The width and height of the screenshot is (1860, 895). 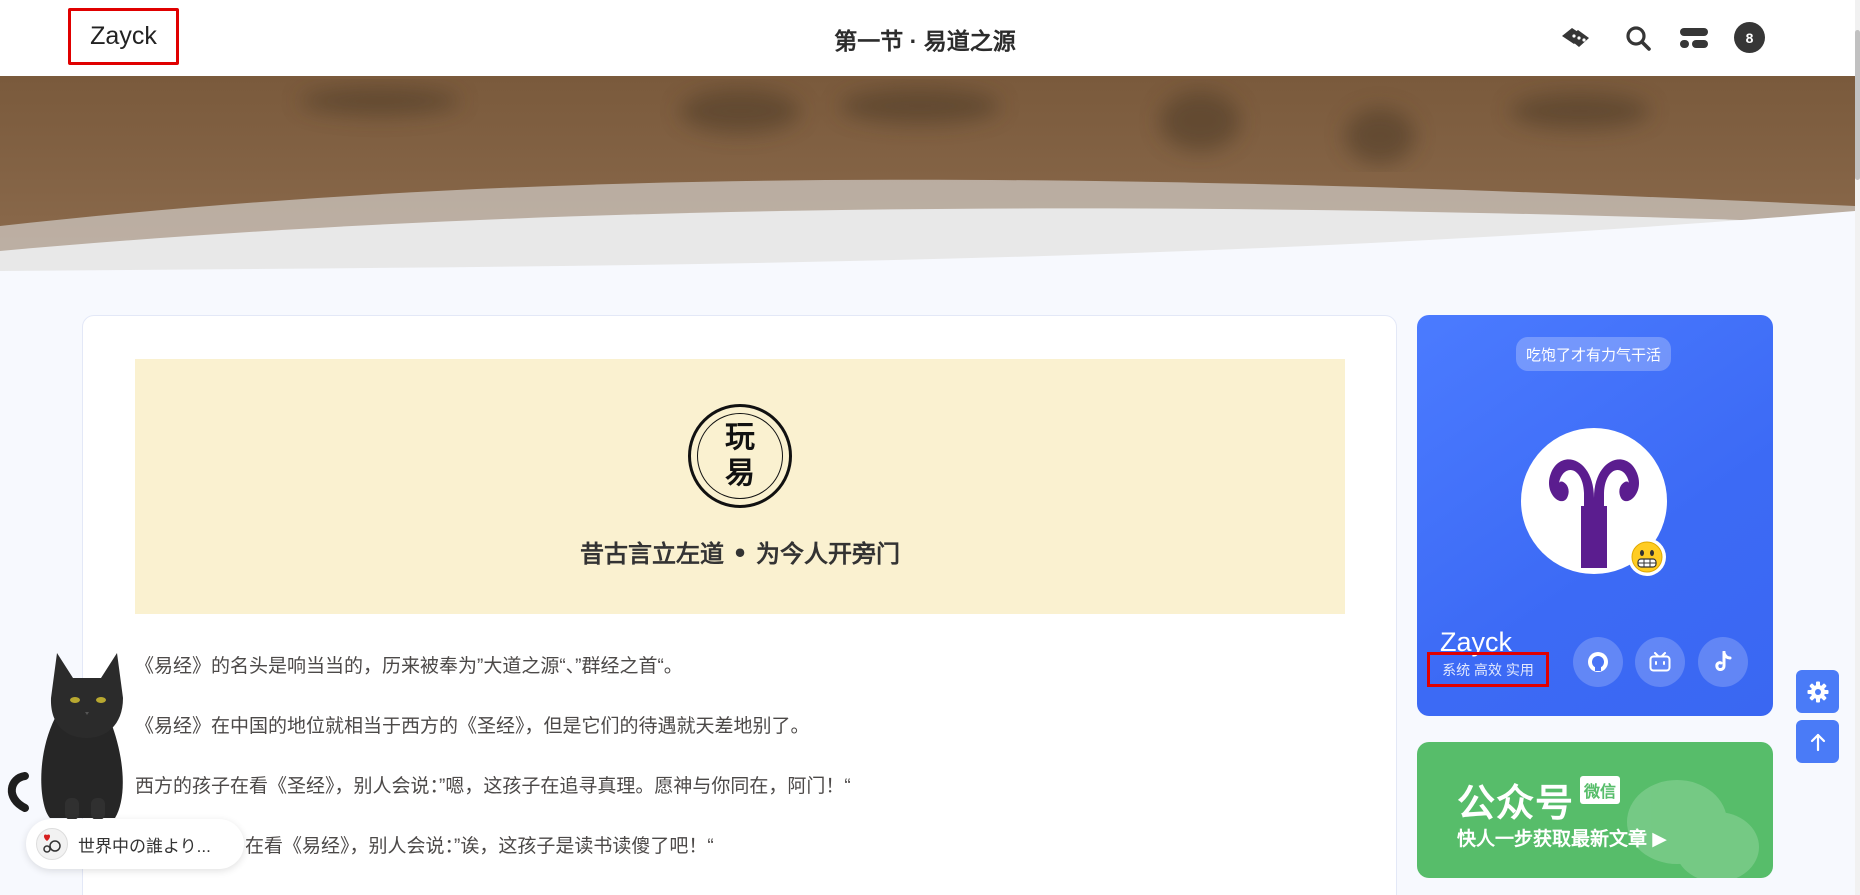 What do you see at coordinates (1600, 790) in the screenshot?
I see `wechat-badge: 微信` at bounding box center [1600, 790].